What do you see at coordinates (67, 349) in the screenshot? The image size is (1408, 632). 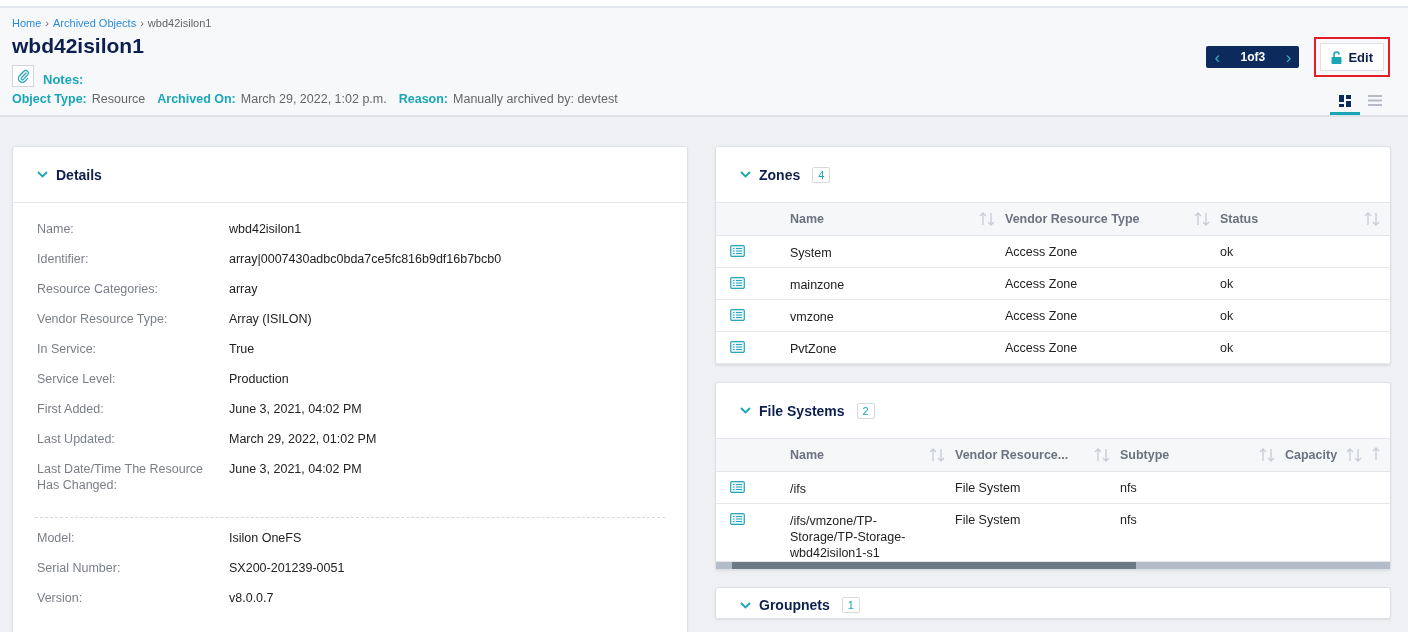 I see `field-label: In Service:` at bounding box center [67, 349].